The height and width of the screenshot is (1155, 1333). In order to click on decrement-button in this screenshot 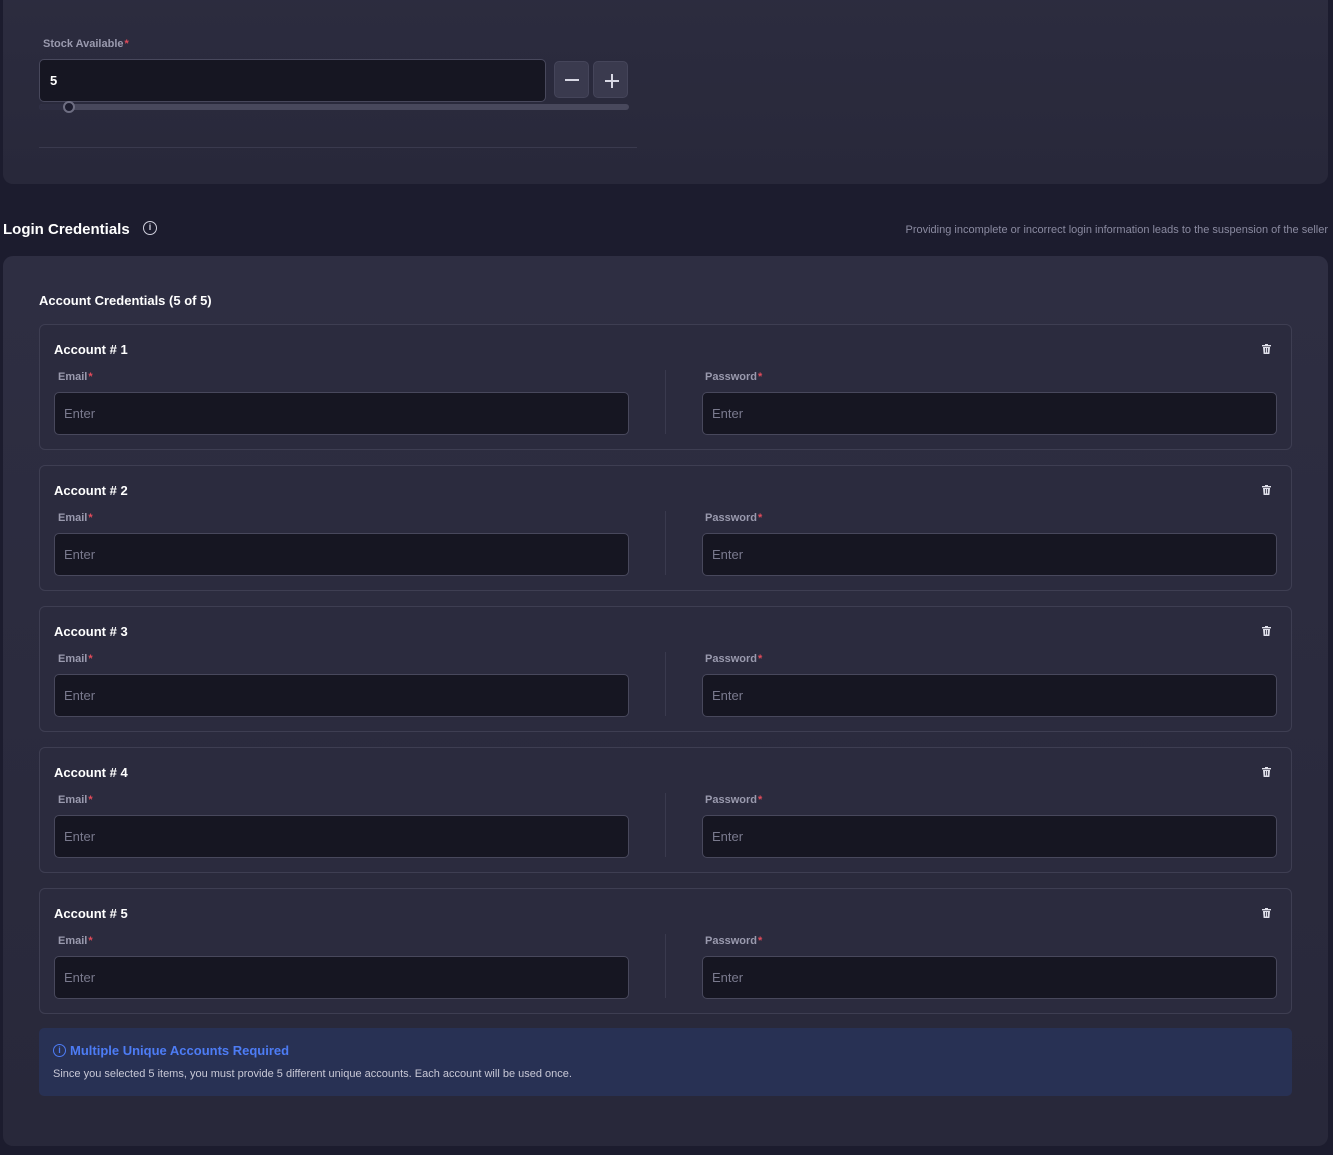, I will do `click(571, 79)`.